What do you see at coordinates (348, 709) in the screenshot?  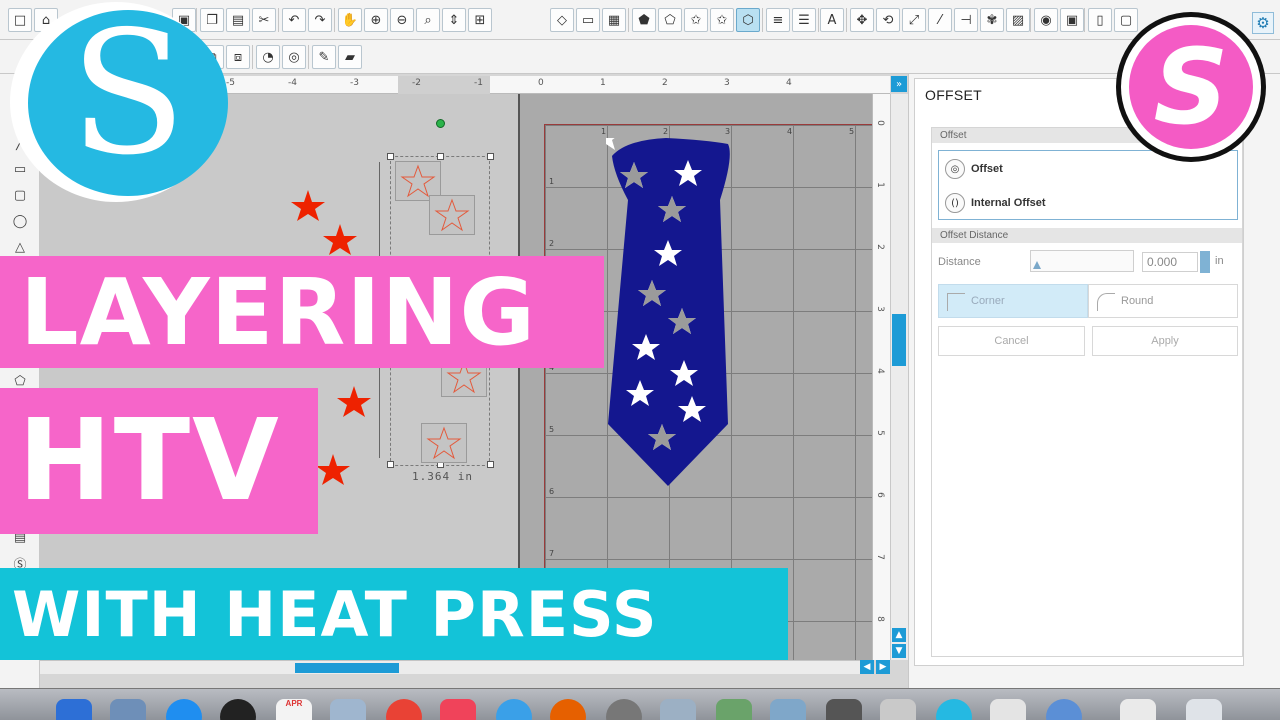 I see `photos-dock-icon` at bounding box center [348, 709].